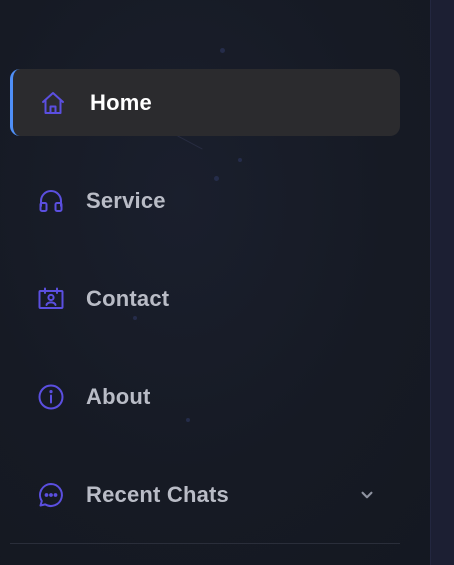 The width and height of the screenshot is (454, 565). What do you see at coordinates (53, 103) in the screenshot?
I see `home-icon` at bounding box center [53, 103].